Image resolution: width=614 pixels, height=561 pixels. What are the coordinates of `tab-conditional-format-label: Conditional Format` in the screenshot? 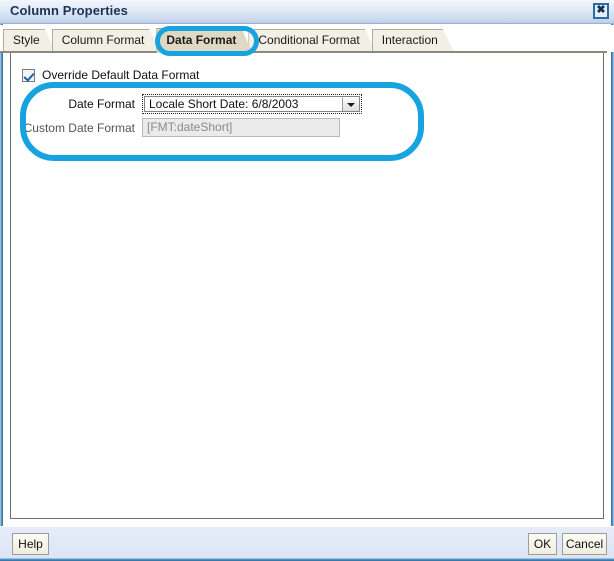 It's located at (309, 40).